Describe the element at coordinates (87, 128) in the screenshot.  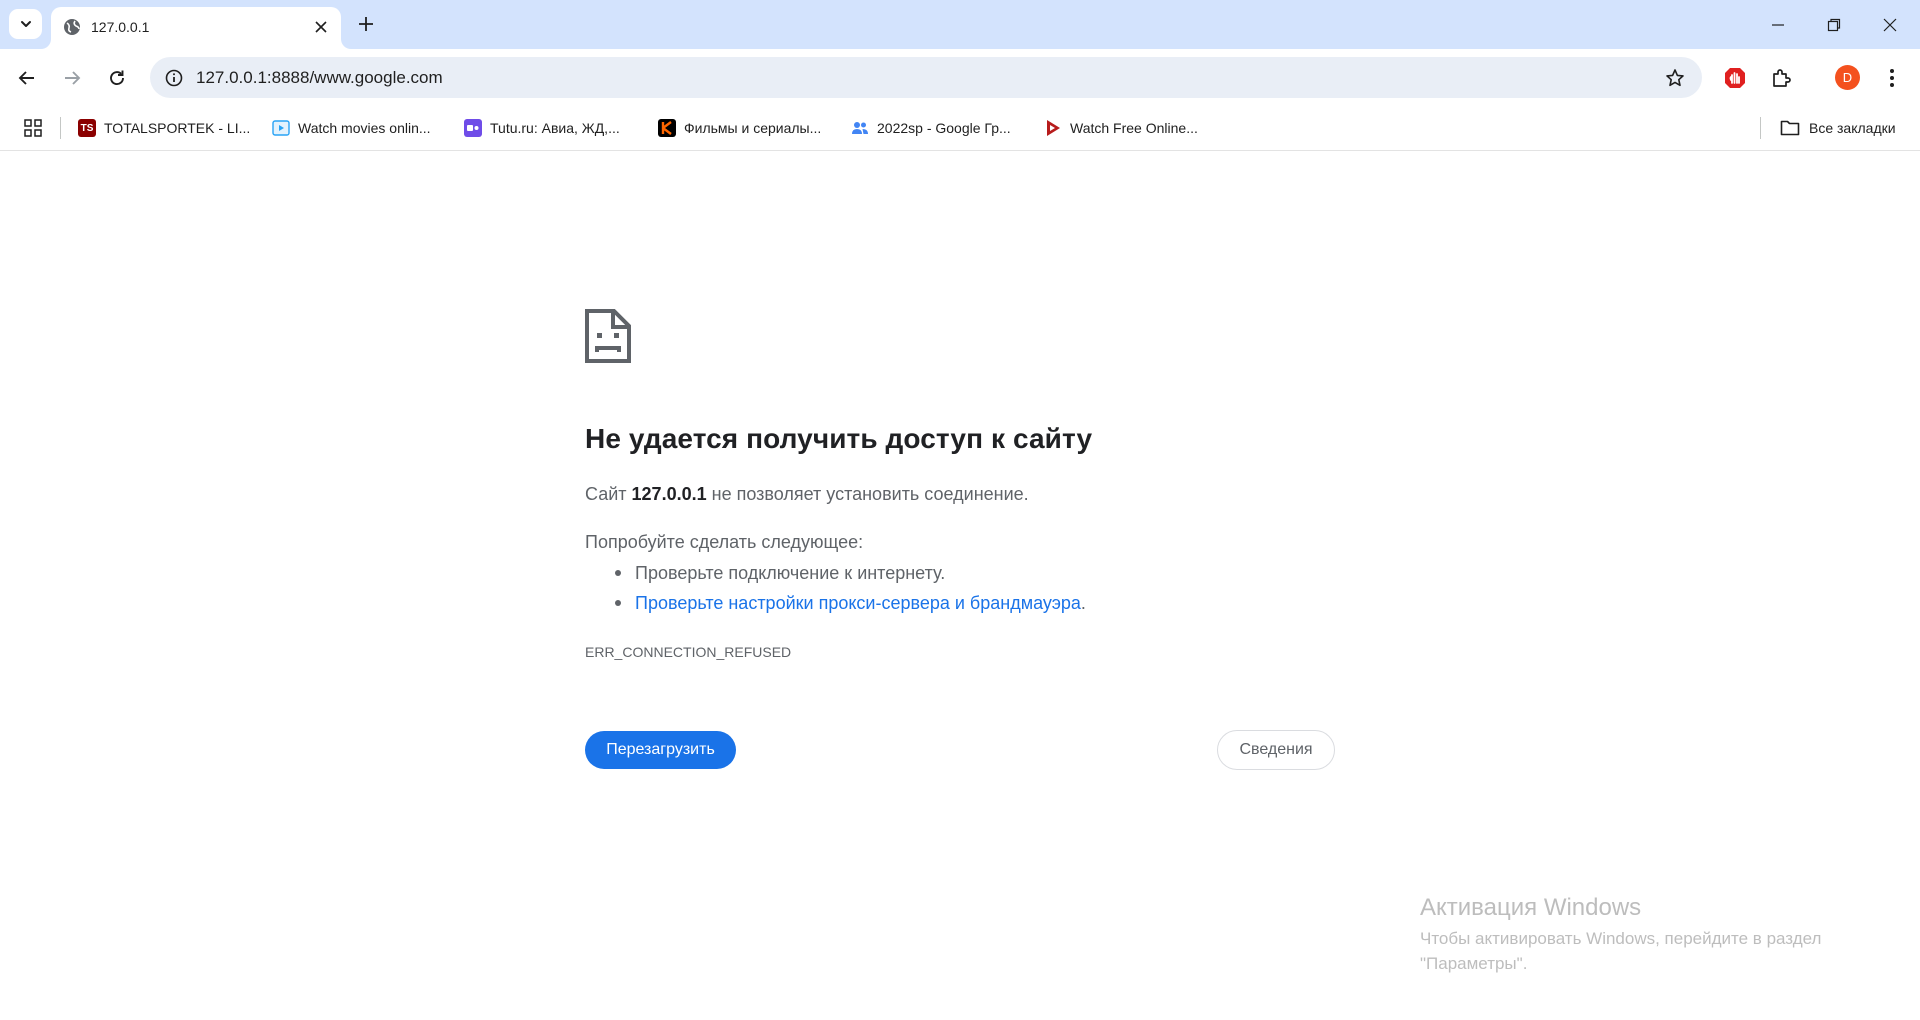
I see `totalsportek-icon: TS` at that location.